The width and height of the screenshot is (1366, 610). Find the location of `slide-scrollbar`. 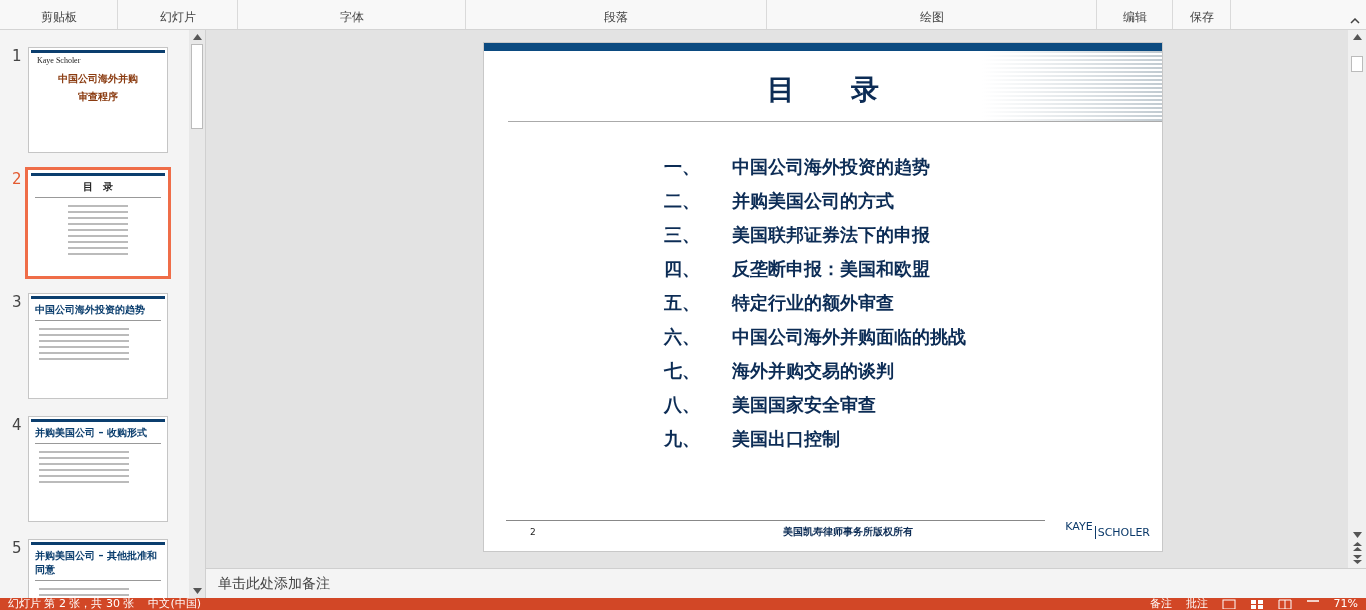

slide-scrollbar is located at coordinates (1357, 299).